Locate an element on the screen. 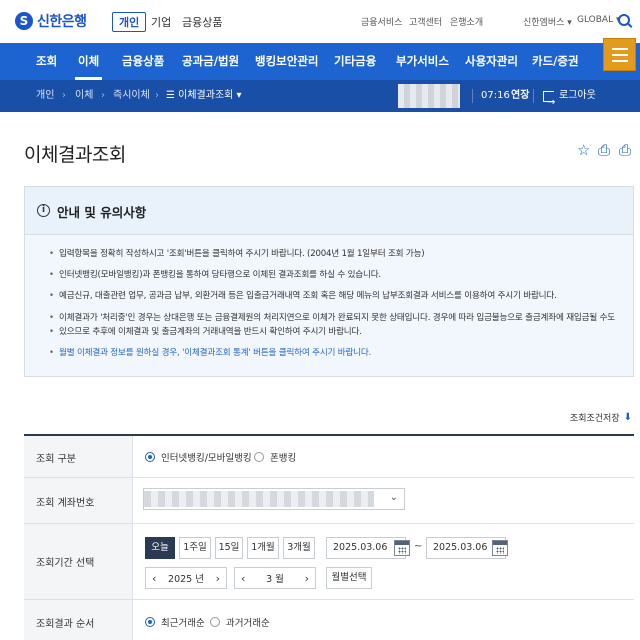 The height and width of the screenshot is (640, 640). notice-header: i 안내 및 유의사항 is located at coordinates (329, 211).